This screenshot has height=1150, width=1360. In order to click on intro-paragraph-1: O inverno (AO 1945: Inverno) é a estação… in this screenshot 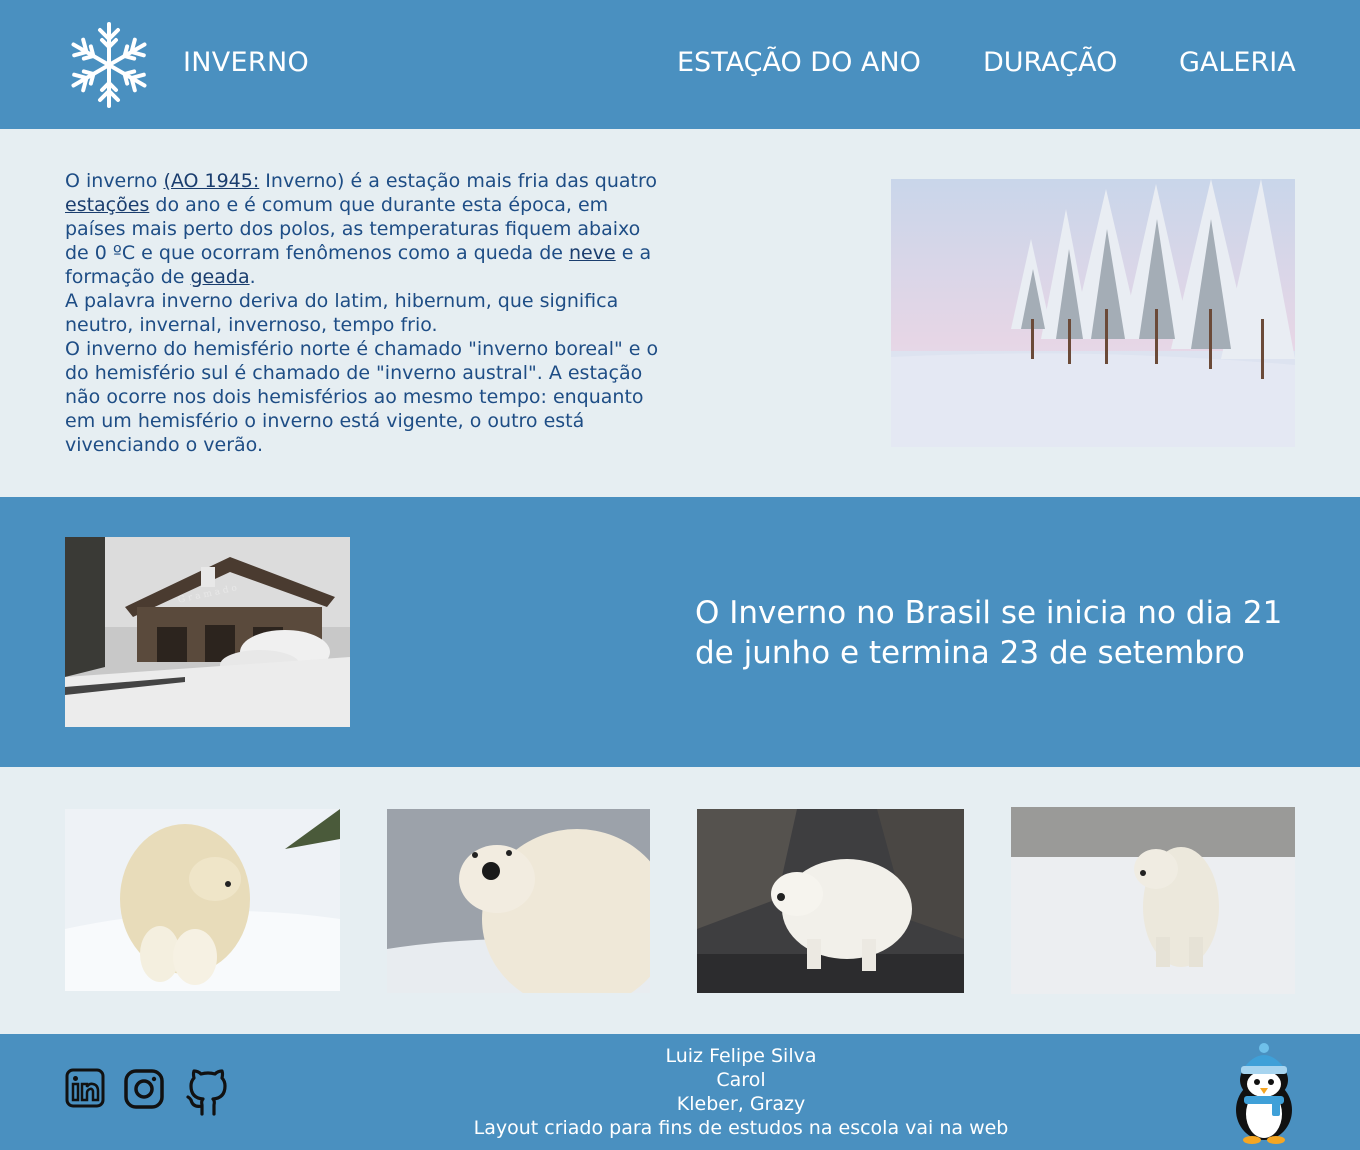, I will do `click(361, 229)`.